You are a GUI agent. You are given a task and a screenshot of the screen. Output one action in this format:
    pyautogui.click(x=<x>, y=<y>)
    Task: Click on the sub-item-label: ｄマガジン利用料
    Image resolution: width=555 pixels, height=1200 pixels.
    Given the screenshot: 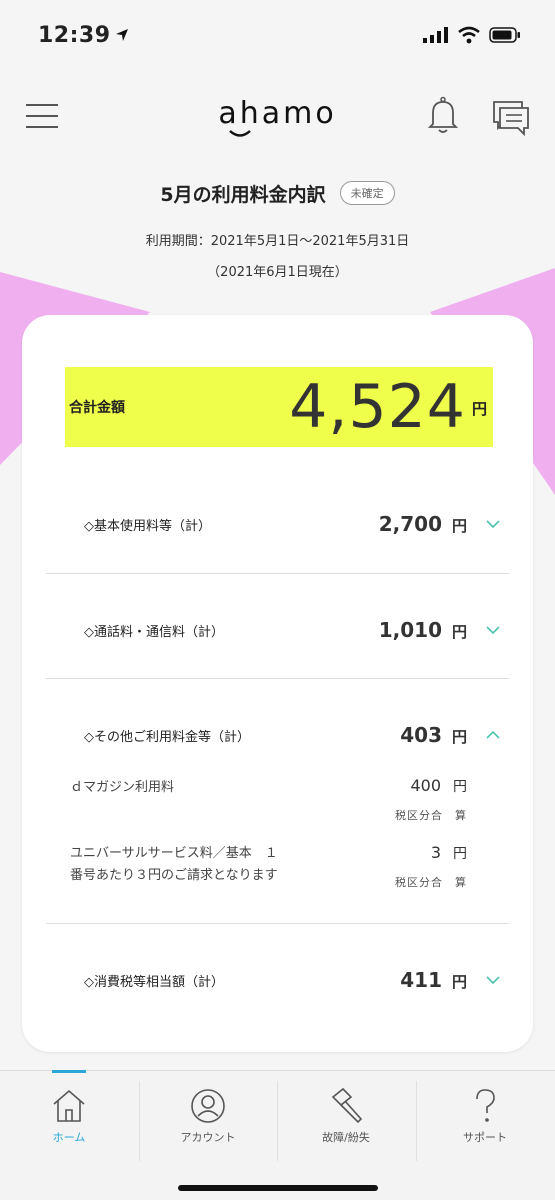 What is the action you would take?
    pyautogui.click(x=122, y=787)
    